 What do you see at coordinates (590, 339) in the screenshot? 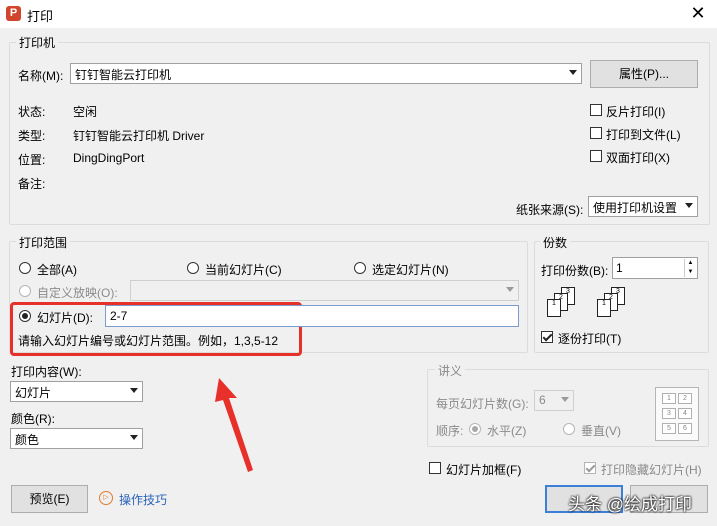
I see `collate-label: 逐份打印(T)` at bounding box center [590, 339].